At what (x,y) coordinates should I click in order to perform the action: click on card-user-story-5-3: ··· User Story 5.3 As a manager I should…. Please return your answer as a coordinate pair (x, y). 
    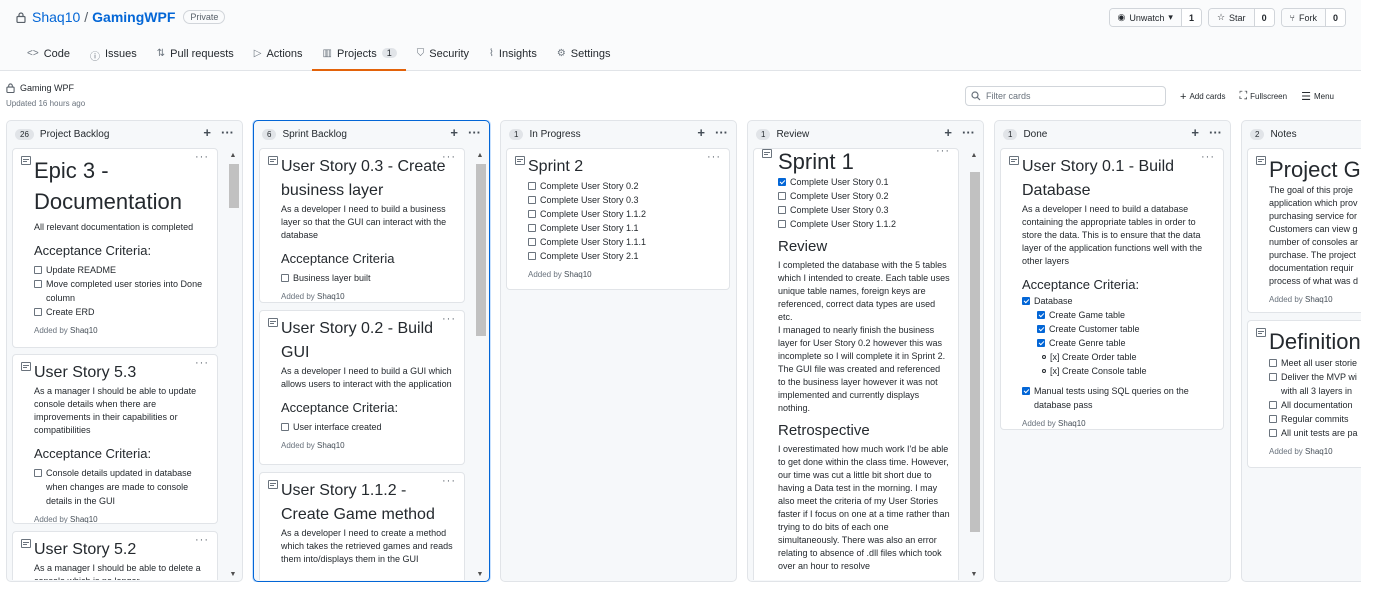
    Looking at the image, I should click on (115, 439).